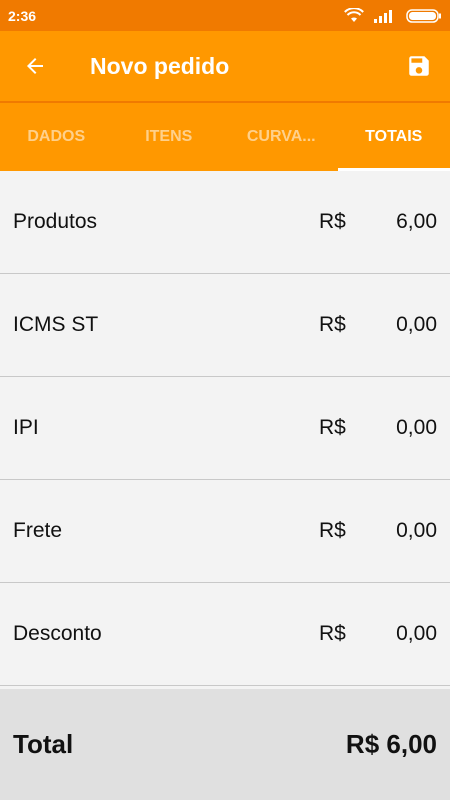 The image size is (450, 800). Describe the element at coordinates (416, 221) in the screenshot. I see `row-value: 6,00` at that location.